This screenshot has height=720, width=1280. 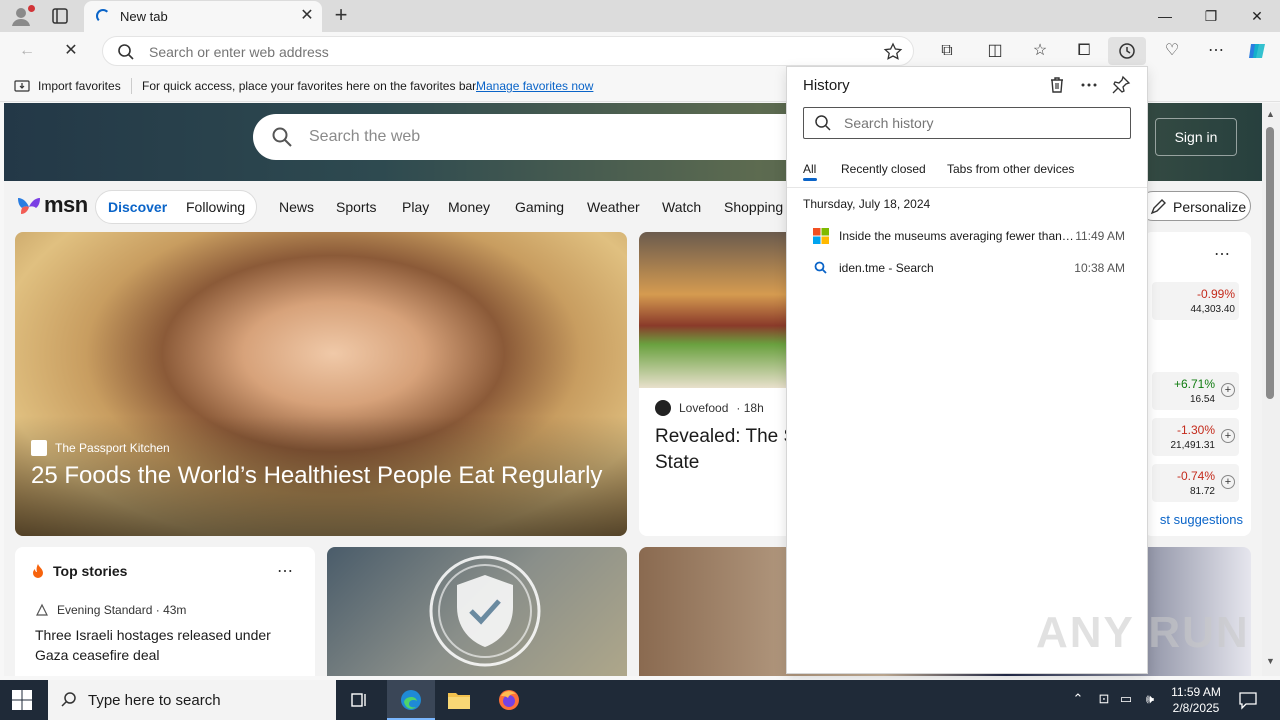 I want to click on nav-news: News, so click(x=296, y=207).